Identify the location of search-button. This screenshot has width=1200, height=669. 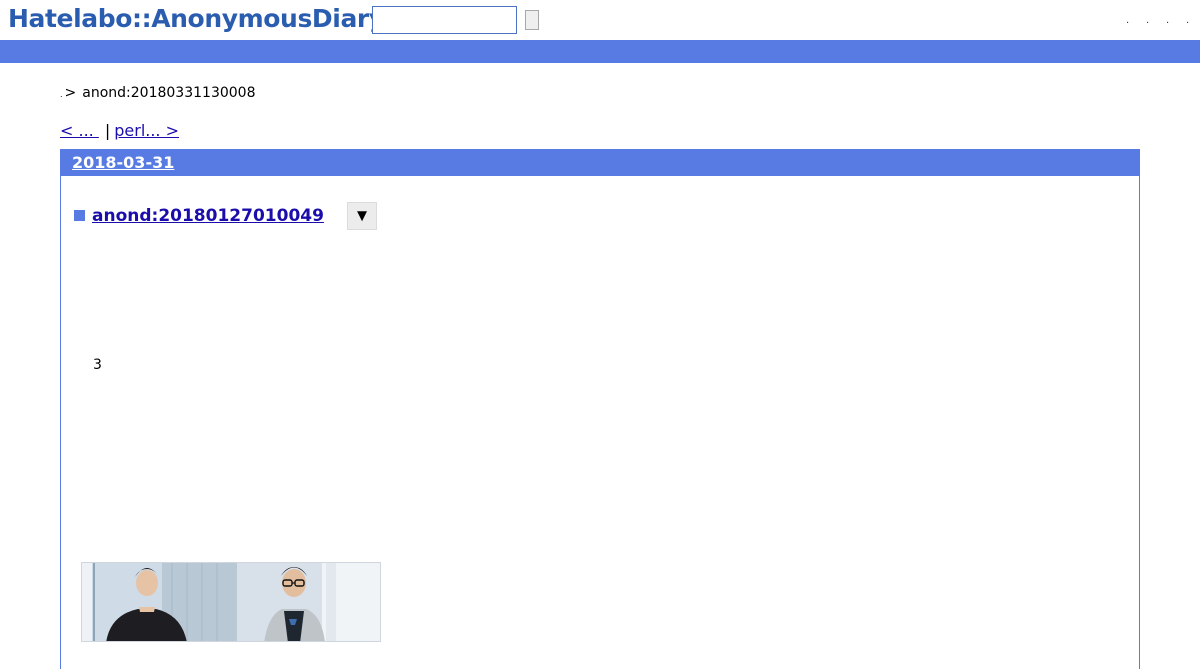
(532, 20).